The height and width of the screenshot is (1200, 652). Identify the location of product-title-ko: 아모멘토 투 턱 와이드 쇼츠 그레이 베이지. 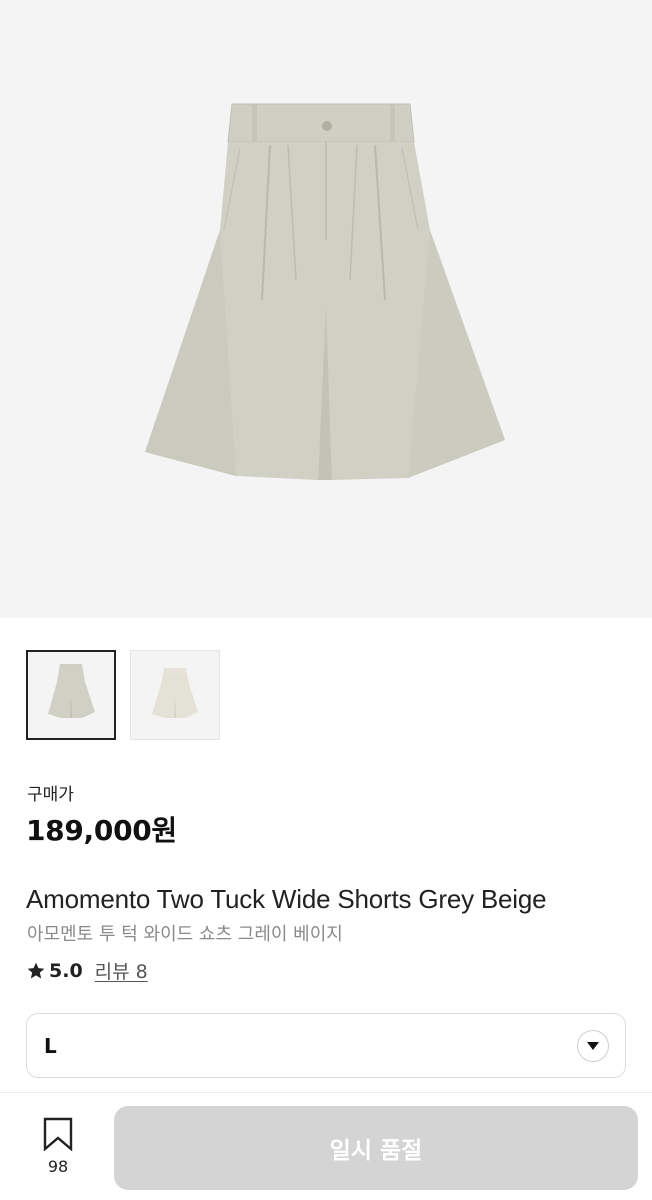
(185, 934).